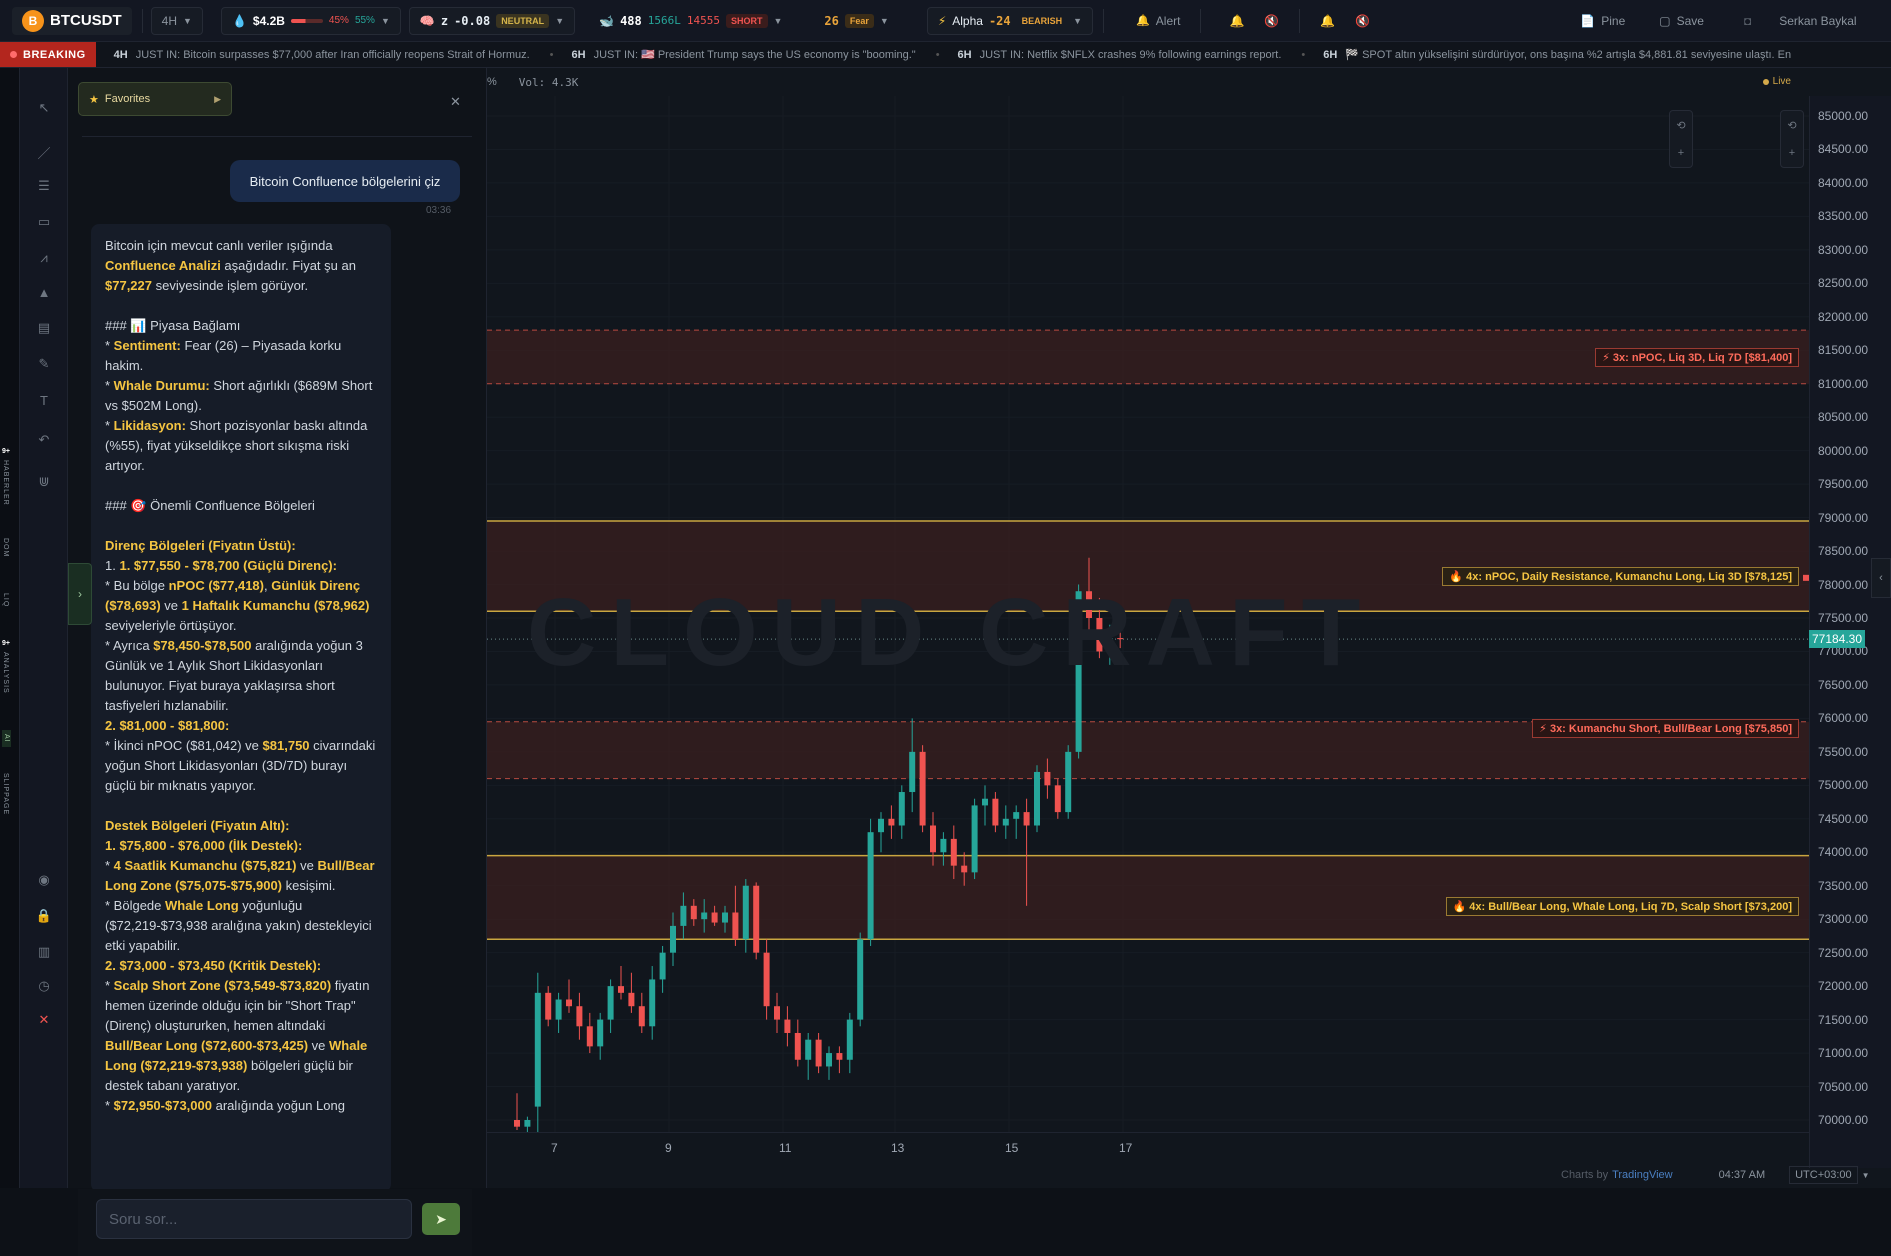 The image size is (1891, 1256). I want to click on price-tick: 74000.00, so click(1843, 852).